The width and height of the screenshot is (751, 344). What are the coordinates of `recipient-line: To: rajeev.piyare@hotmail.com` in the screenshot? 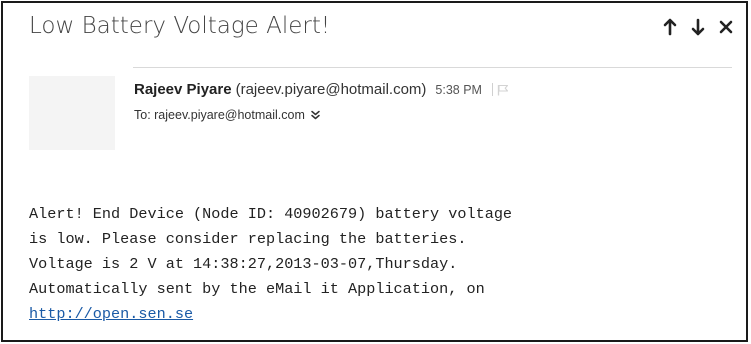 It's located at (227, 115).